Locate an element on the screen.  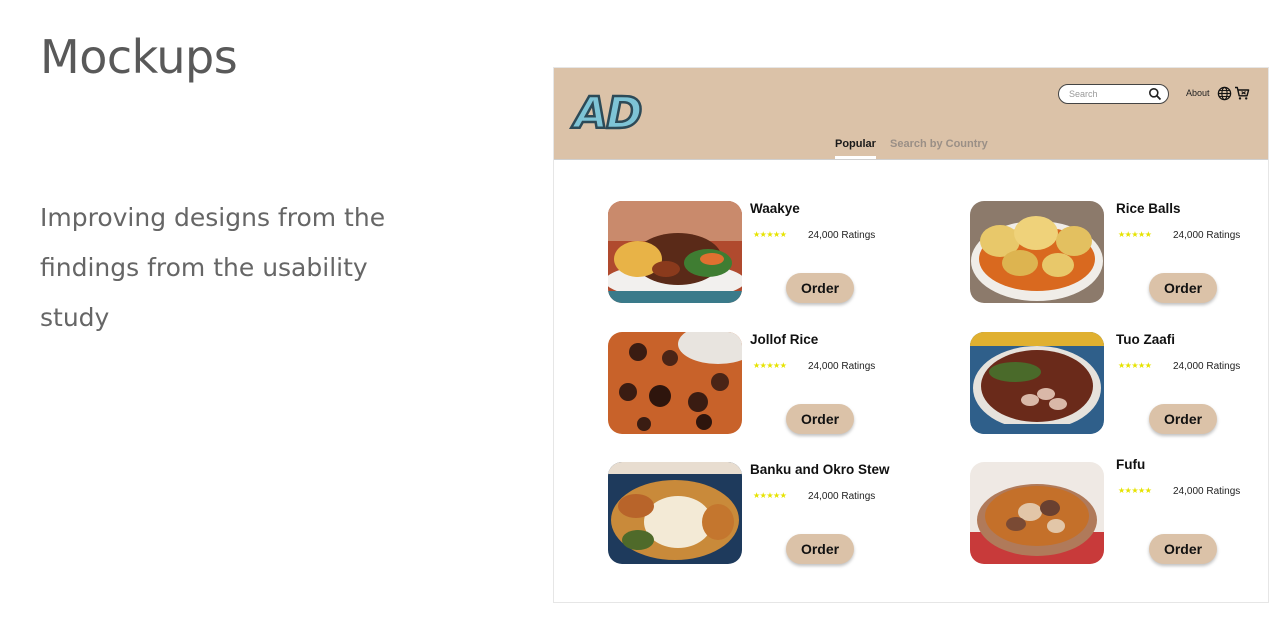
food-card-fufu: Fufu ★★★★★ 24,000 Ratings Order is located at coordinates (1119, 510).